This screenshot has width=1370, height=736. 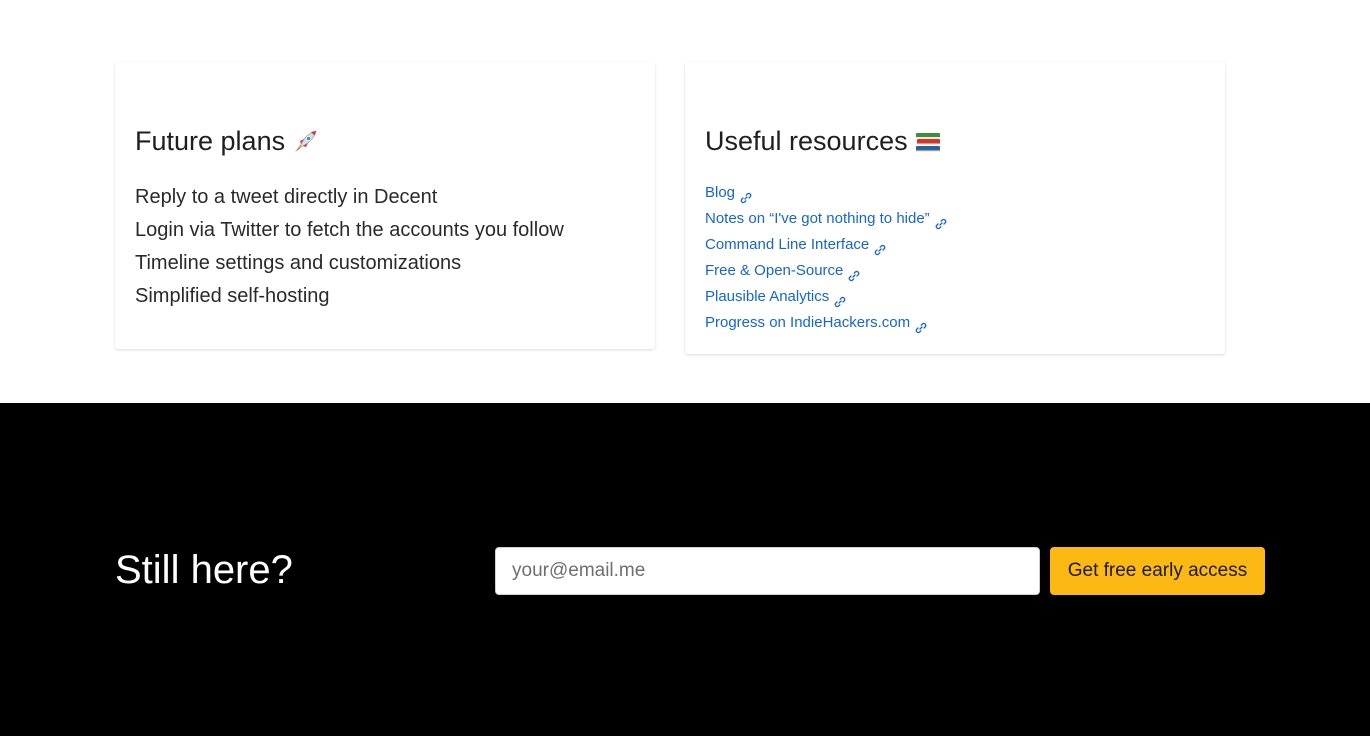 I want to click on list-item: Notes on “I've got nothing to hide”, so click(x=826, y=219).